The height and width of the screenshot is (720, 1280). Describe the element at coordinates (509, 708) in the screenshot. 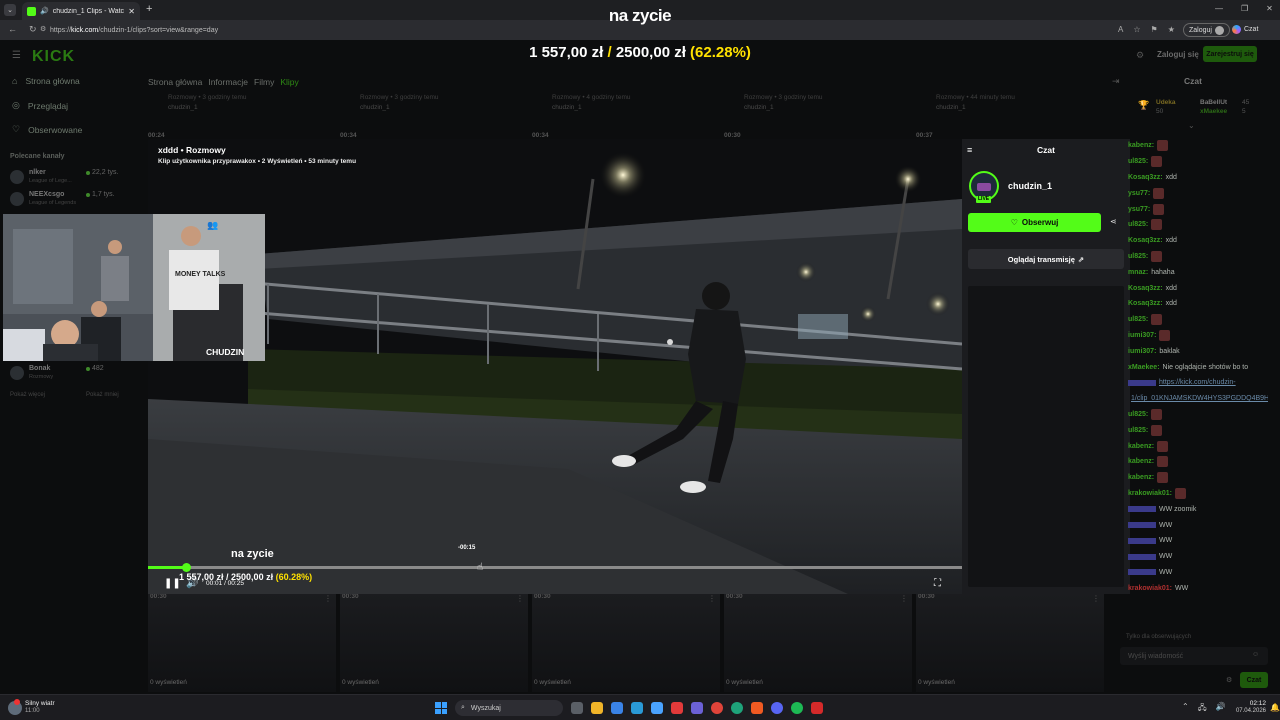

I see `taskbar-search: ⌕ Wyszukaj` at that location.